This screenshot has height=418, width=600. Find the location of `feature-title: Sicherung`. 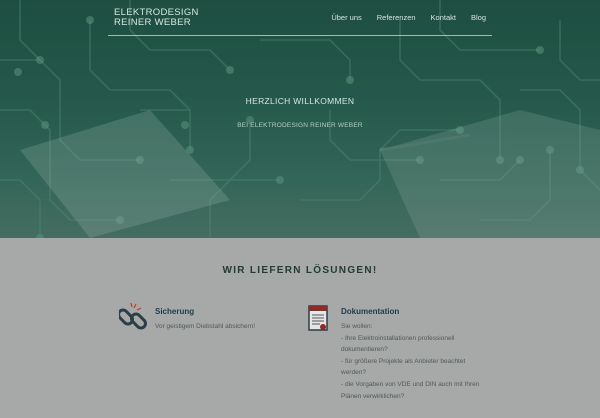

feature-title: Sicherung is located at coordinates (175, 311).